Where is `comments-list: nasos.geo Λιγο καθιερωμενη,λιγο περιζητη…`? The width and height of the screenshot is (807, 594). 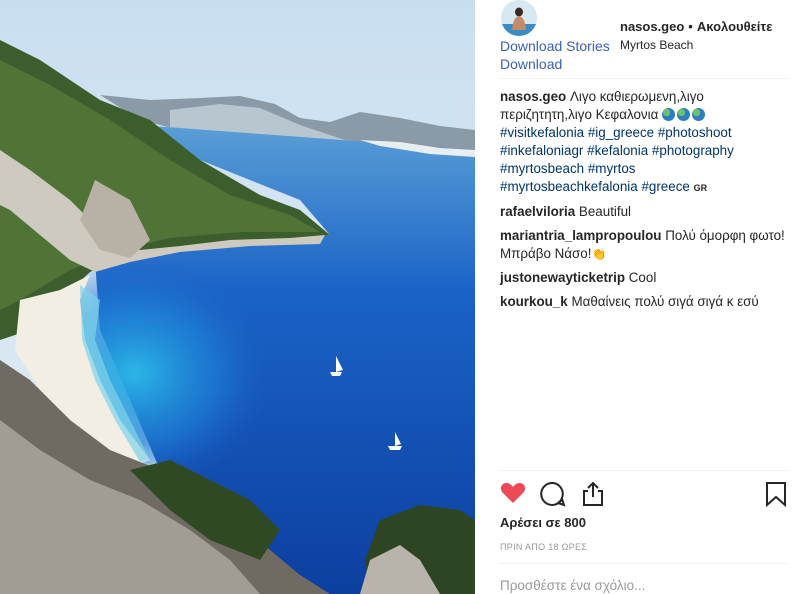 comments-list: nasos.geo Λιγο καθιερωμενη,λιγο περιζητη… is located at coordinates (645, 202).